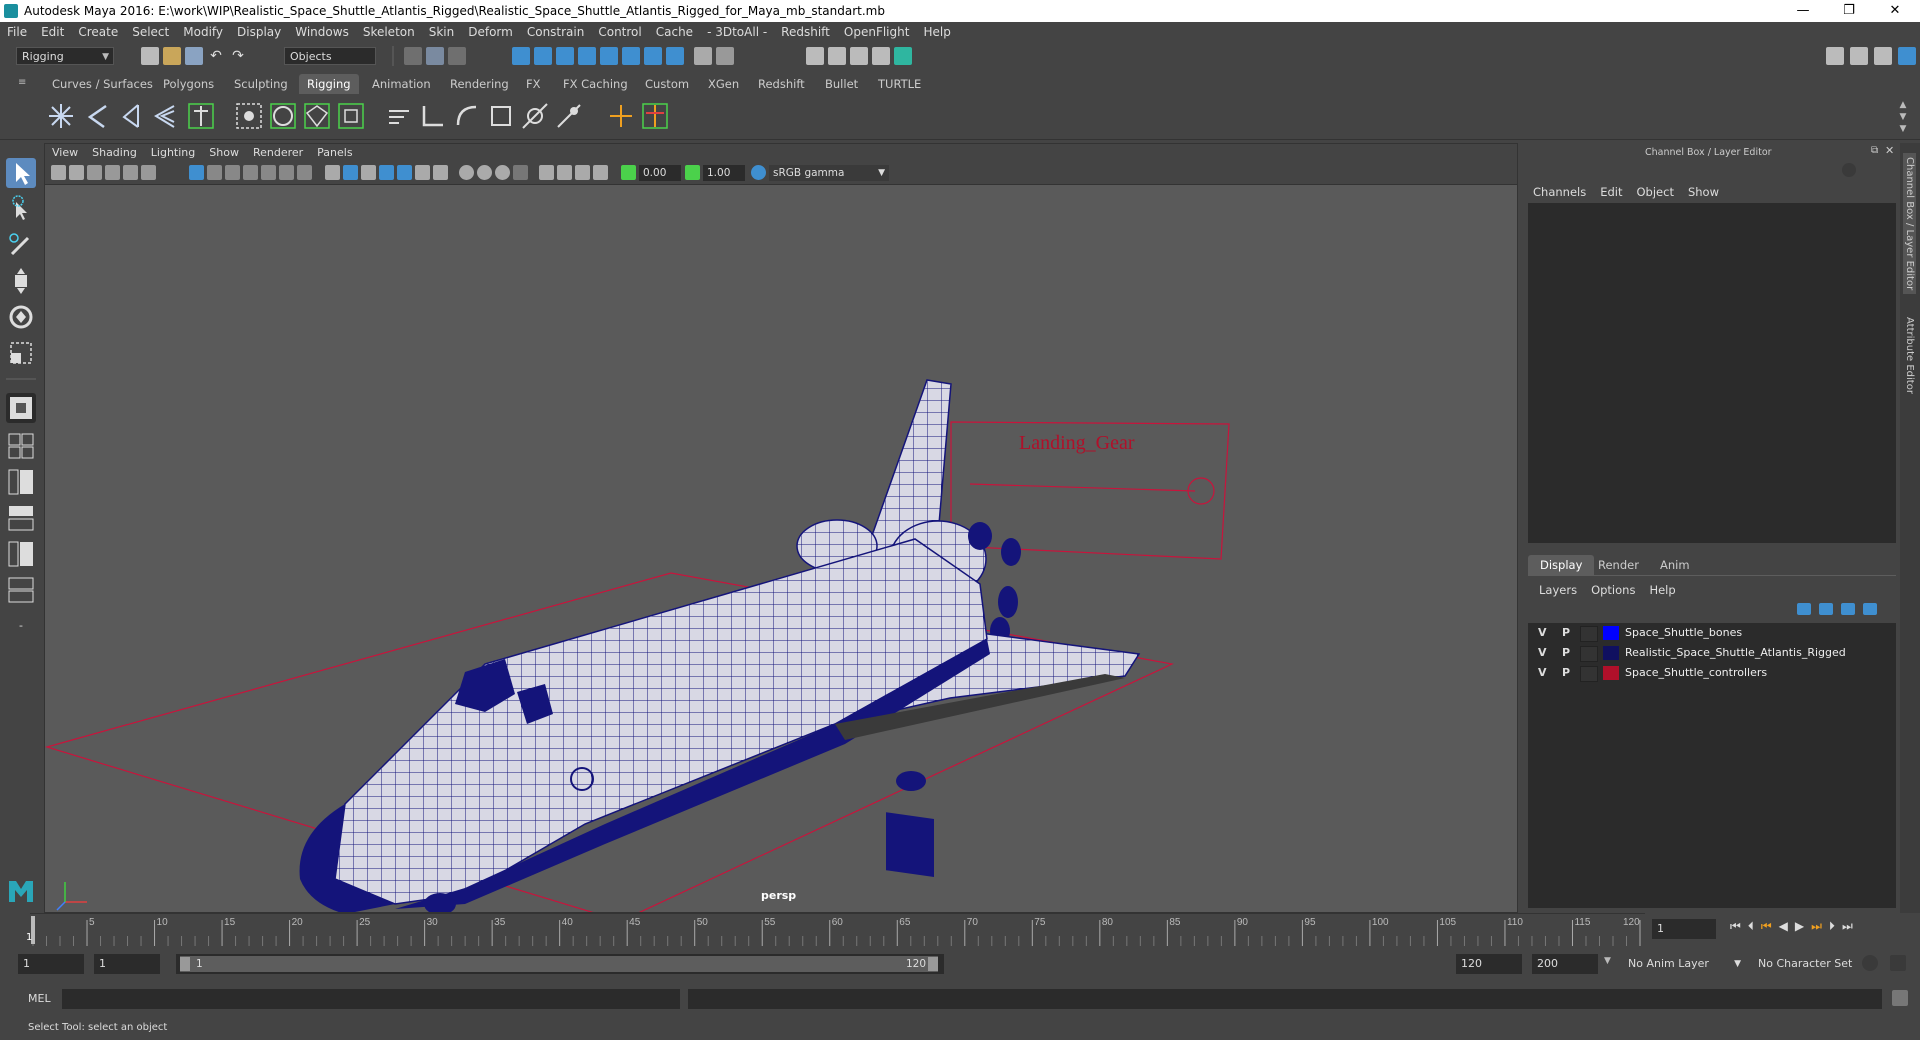 The height and width of the screenshot is (1040, 1920). What do you see at coordinates (1909, 224) in the screenshot?
I see `side-tab-channel-box: Channel Box / Layer Editor` at bounding box center [1909, 224].